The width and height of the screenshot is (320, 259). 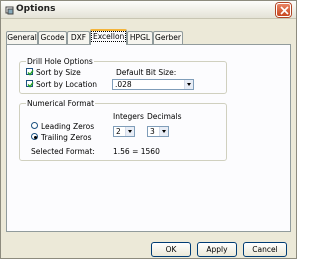 I want to click on sort-by-size-checkbox, so click(x=30, y=72).